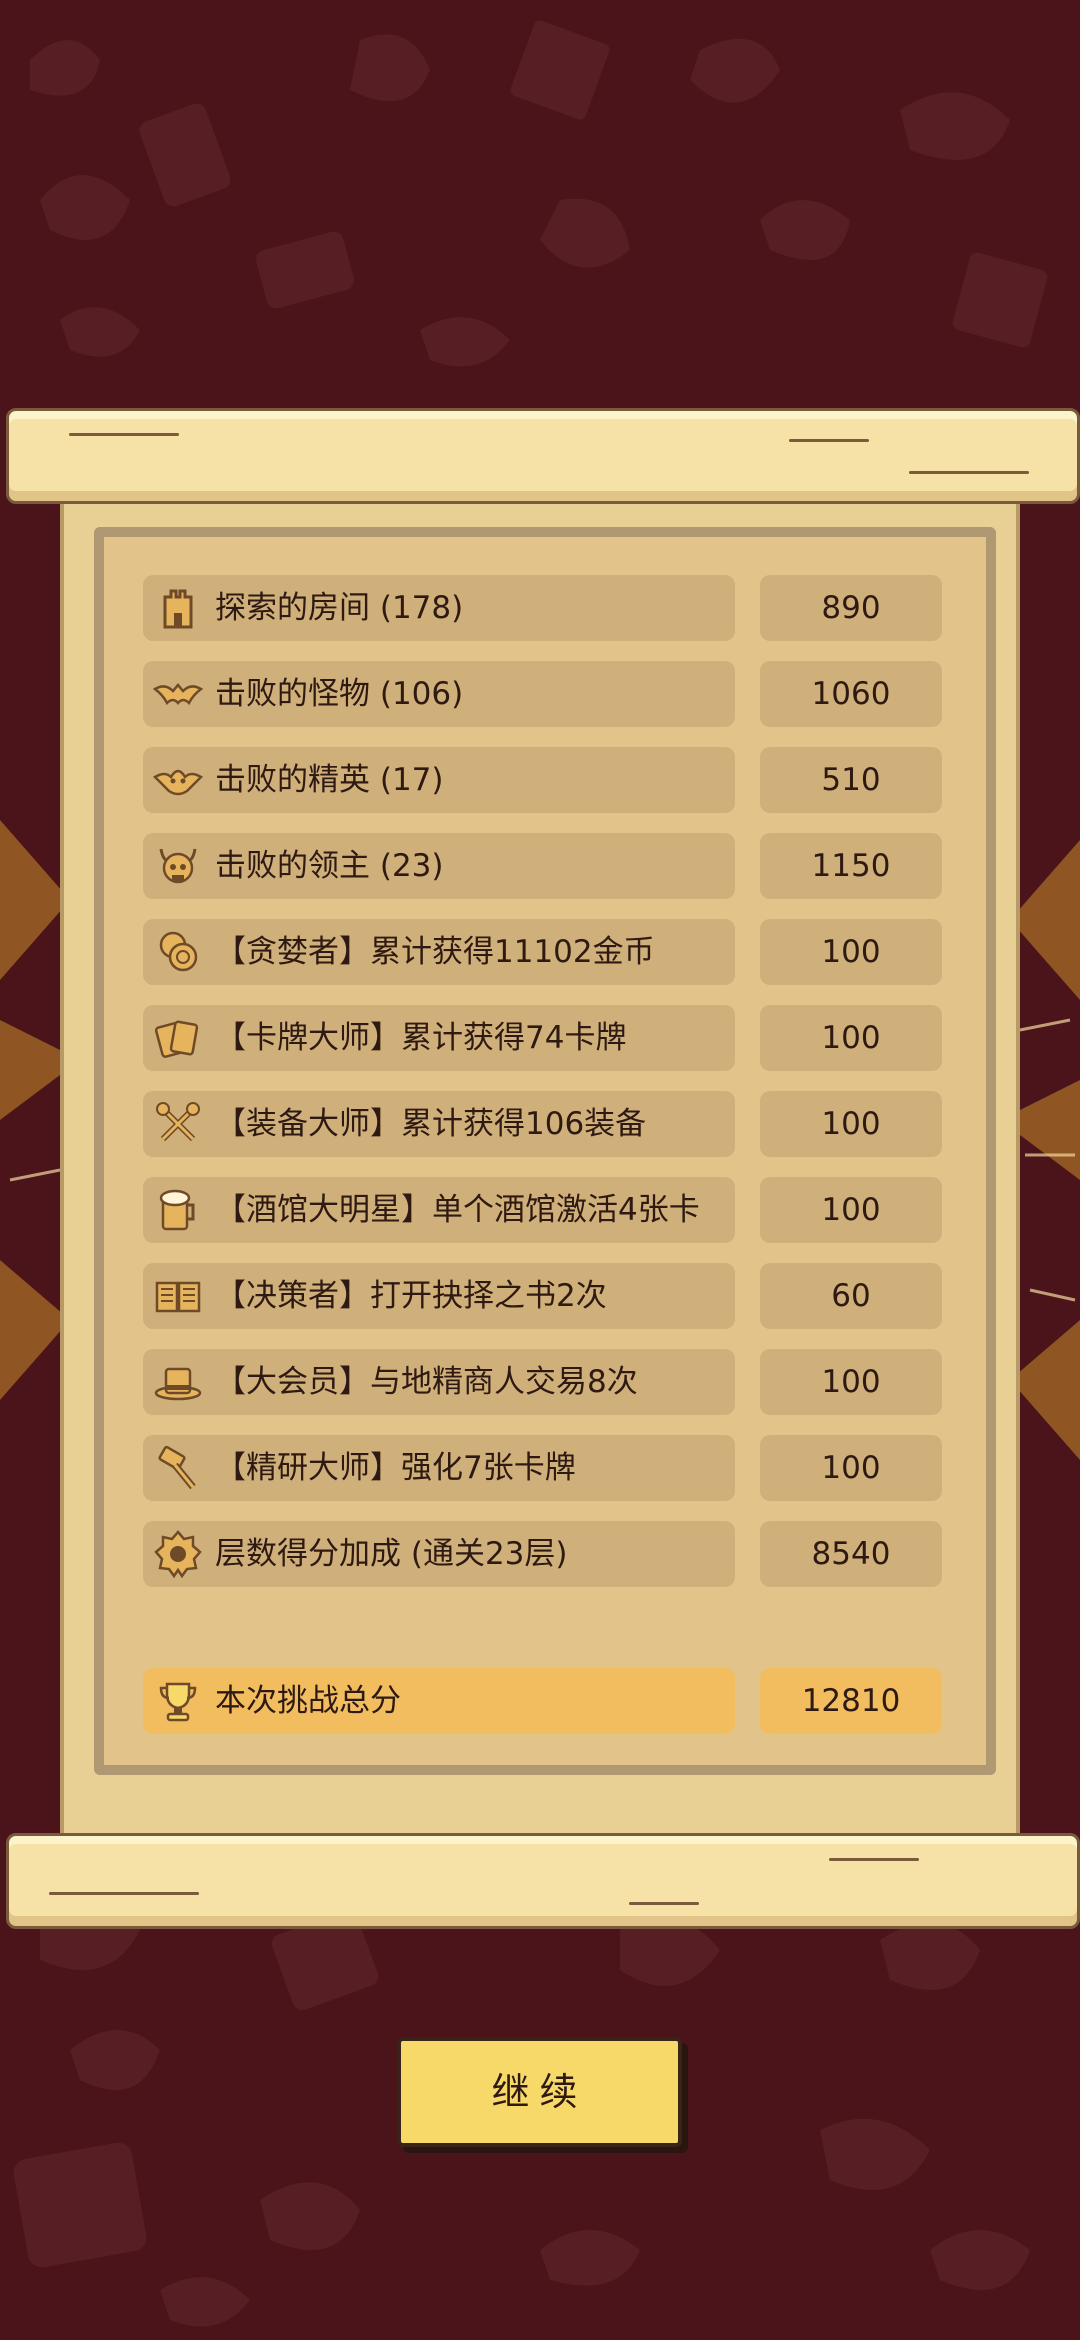 This screenshot has width=1080, height=2340. I want to click on row-label-text: 探索的房间 (178), so click(339, 608).